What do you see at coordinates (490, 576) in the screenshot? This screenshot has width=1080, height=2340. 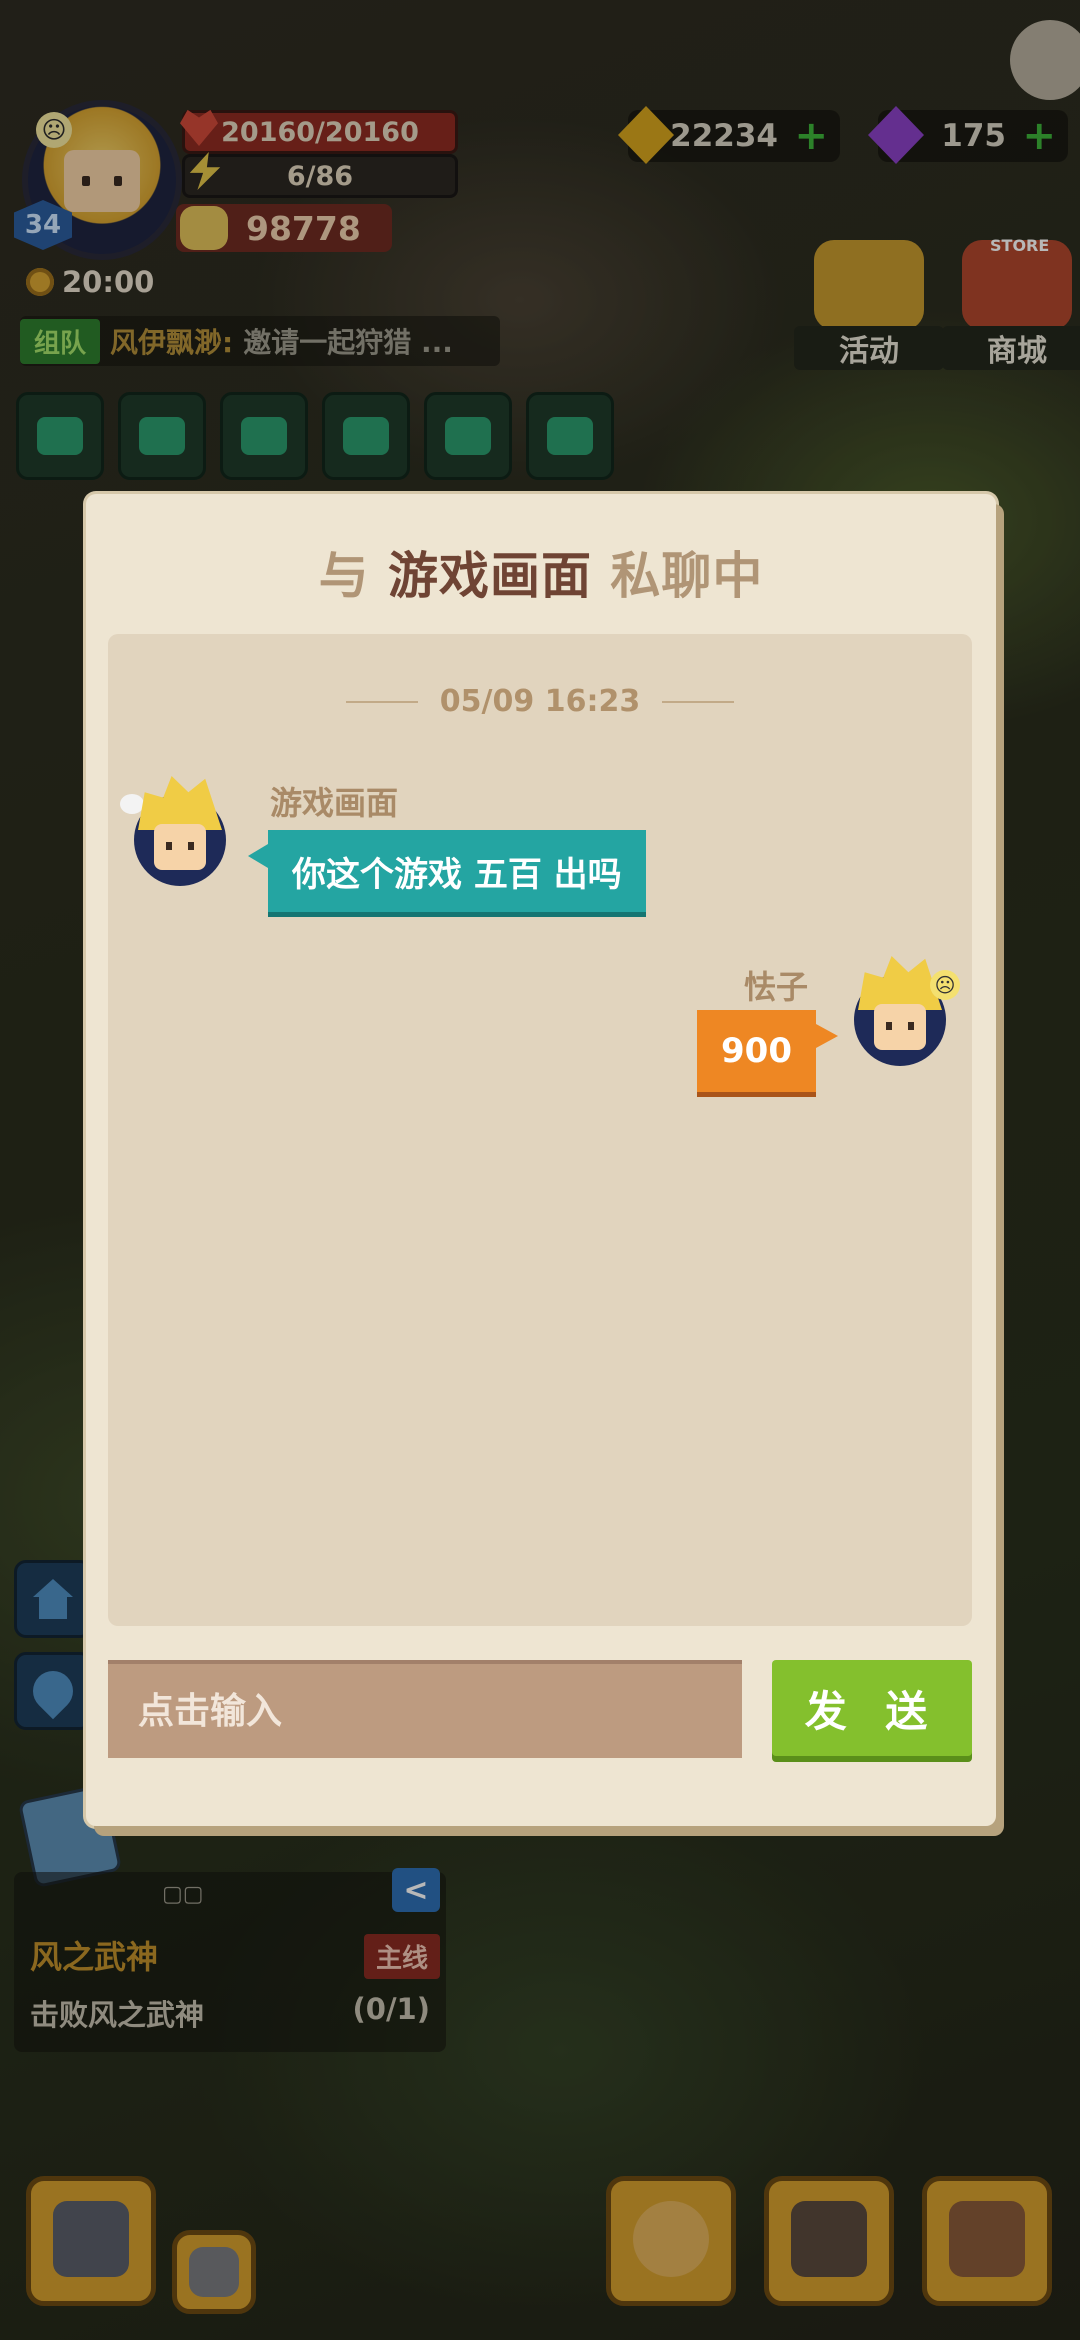 I see `chat-peer-name: 游戏画面` at bounding box center [490, 576].